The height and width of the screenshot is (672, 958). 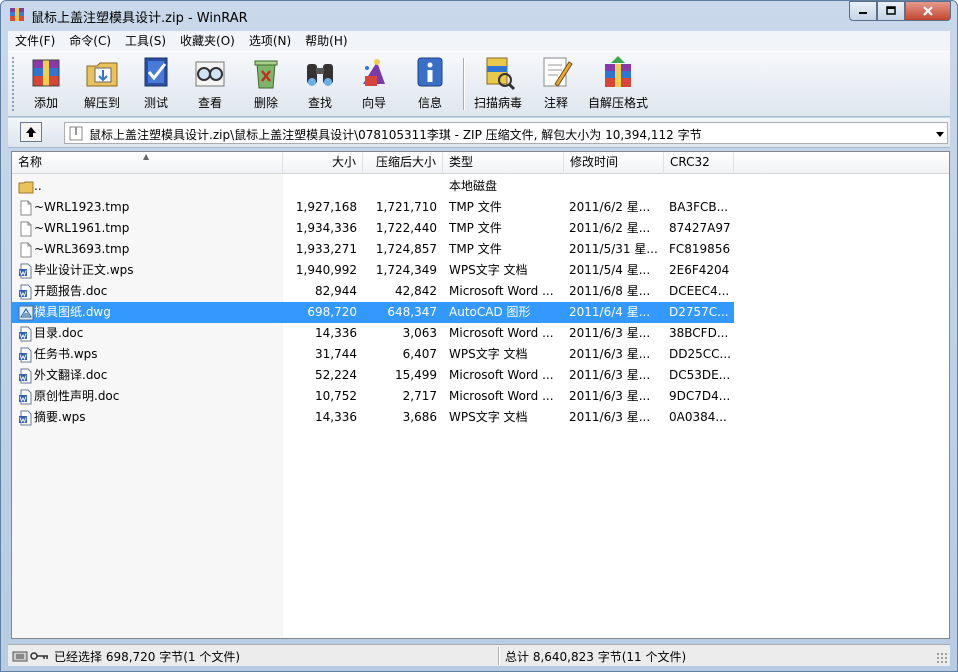 What do you see at coordinates (146, 156) in the screenshot?
I see `sort-ascending-icon: ▲` at bounding box center [146, 156].